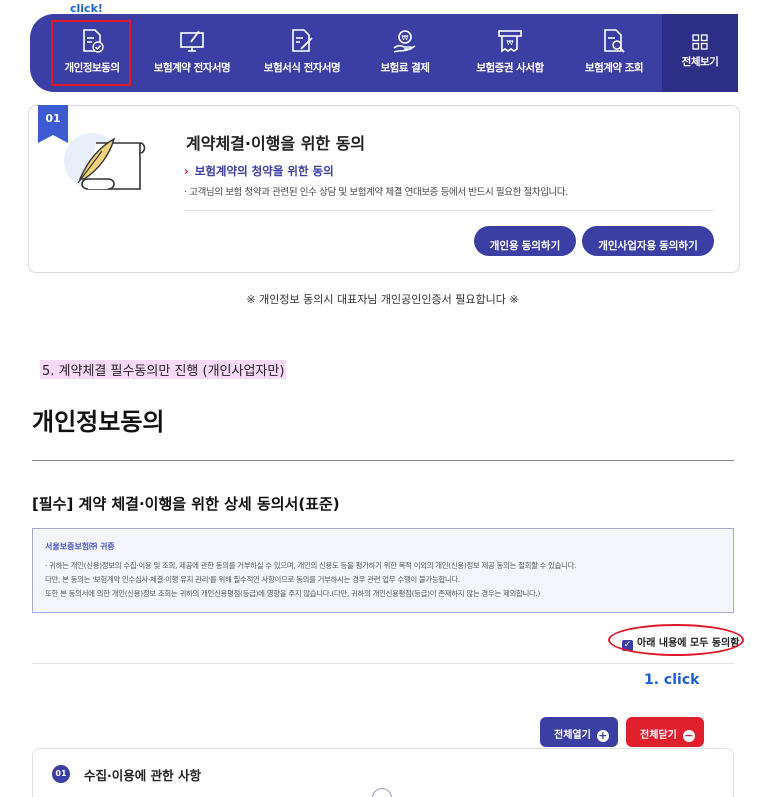  Describe the element at coordinates (302, 68) in the screenshot. I see `nav-label: 보험서식 전자서명` at that location.